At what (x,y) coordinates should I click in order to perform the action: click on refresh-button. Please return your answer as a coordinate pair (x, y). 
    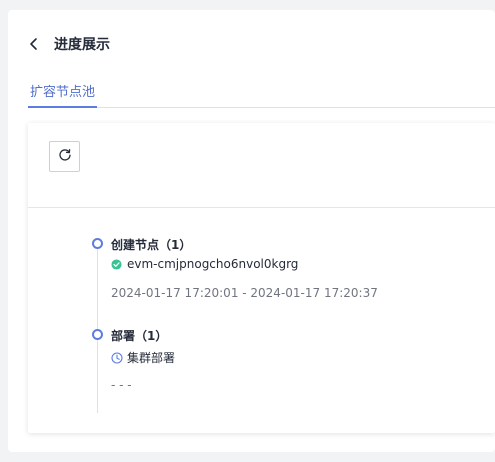
    Looking at the image, I should click on (64, 156).